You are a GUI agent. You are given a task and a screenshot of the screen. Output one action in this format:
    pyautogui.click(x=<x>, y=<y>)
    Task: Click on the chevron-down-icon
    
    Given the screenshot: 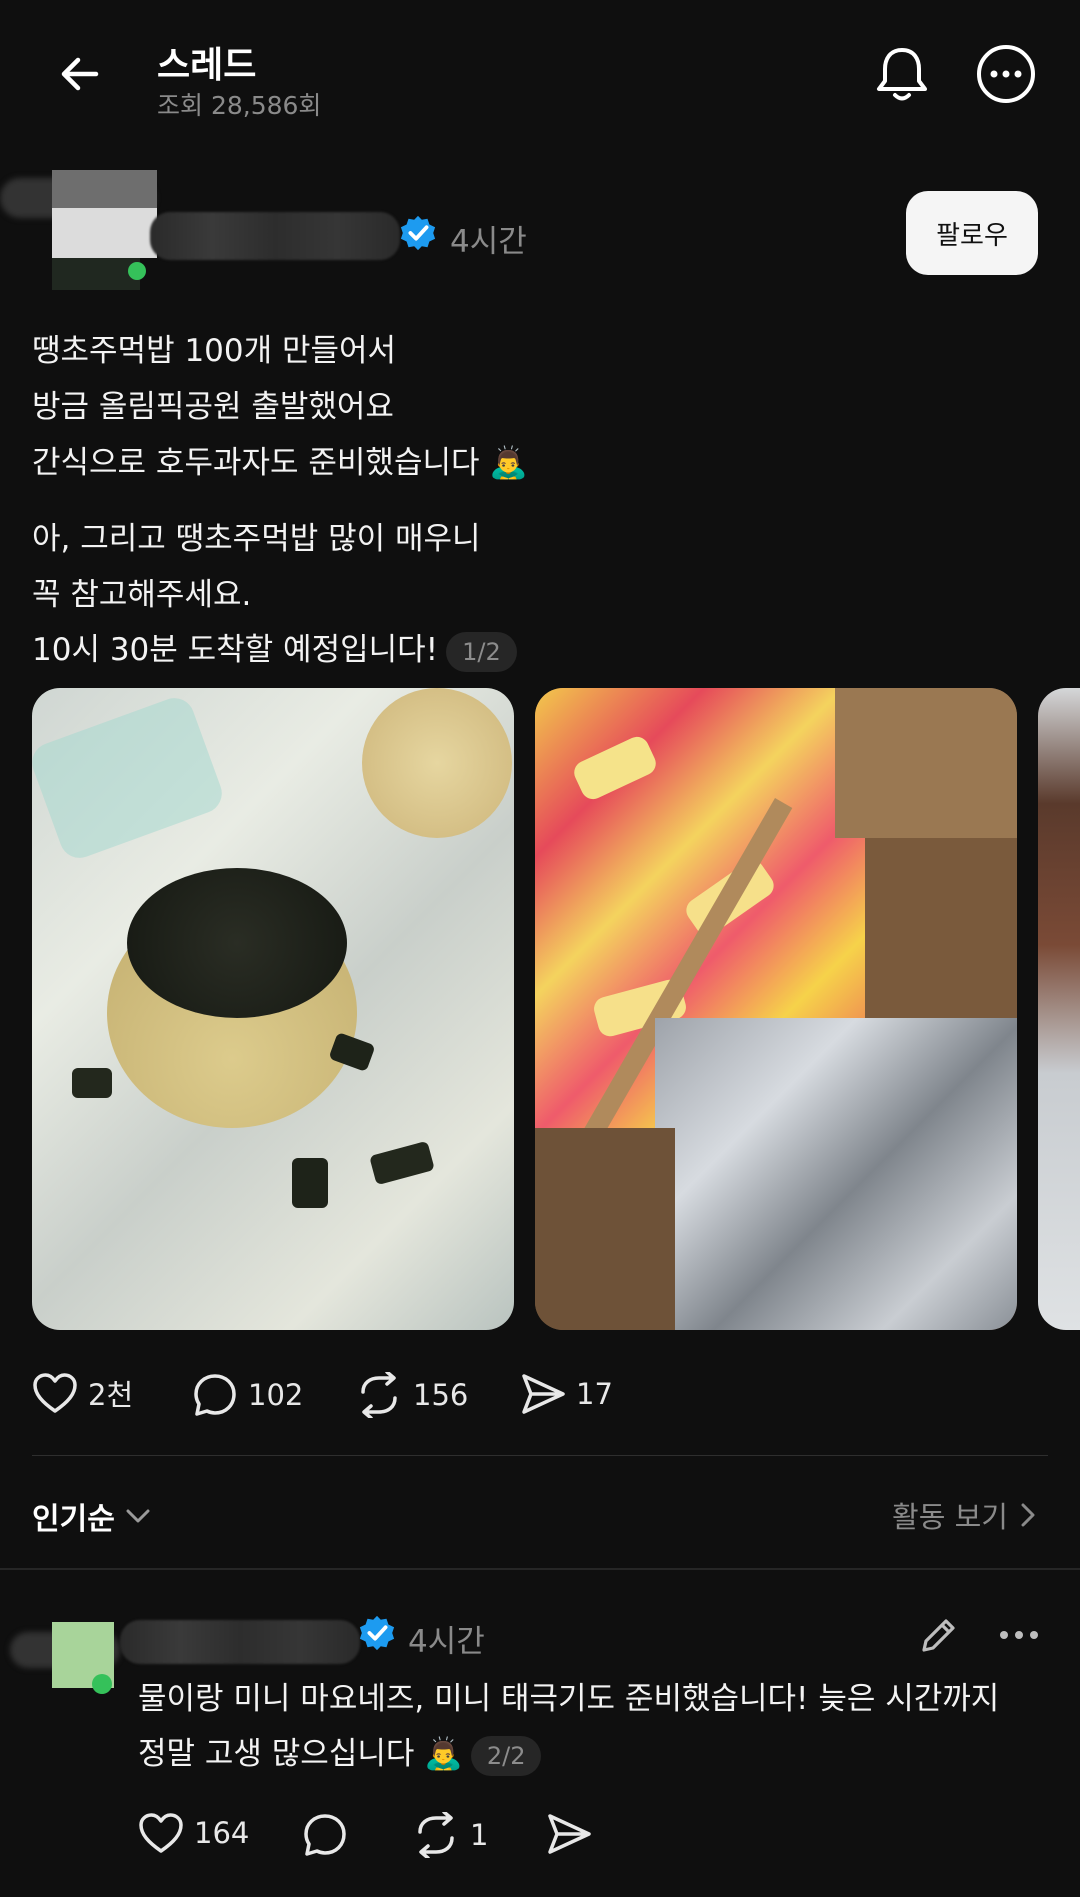 What is the action you would take?
    pyautogui.click(x=138, y=1516)
    